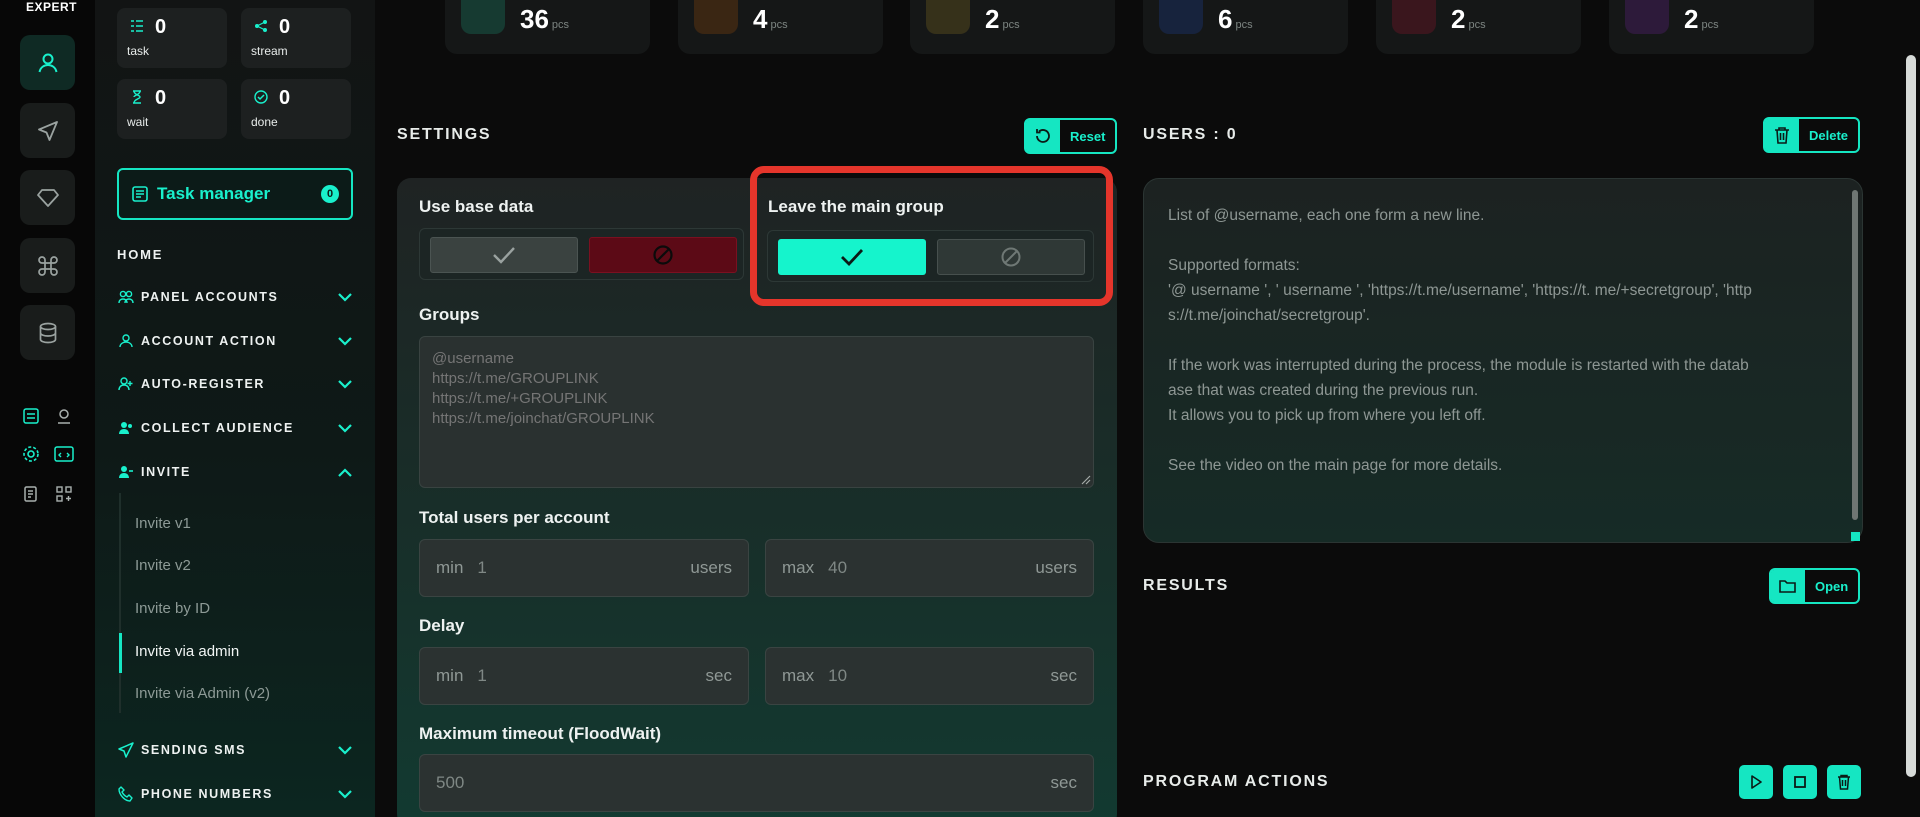 This screenshot has width=1920, height=817. What do you see at coordinates (140, 254) in the screenshot?
I see `nav-home: HOME` at bounding box center [140, 254].